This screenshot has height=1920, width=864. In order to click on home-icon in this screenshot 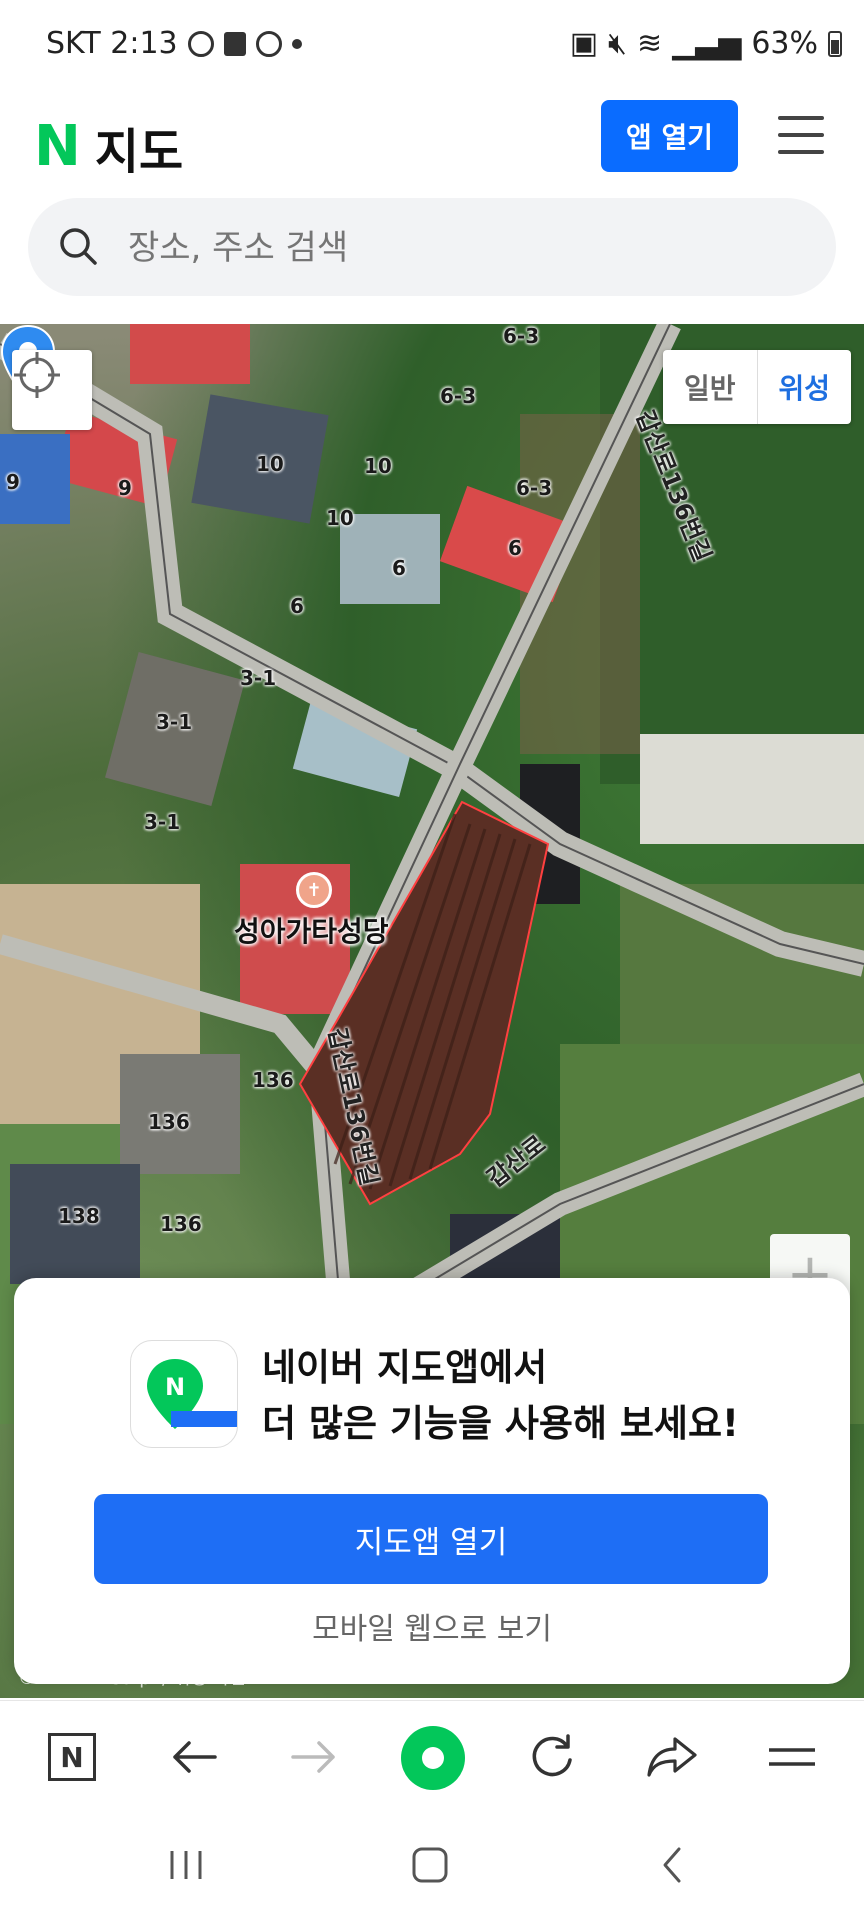, I will do `click(430, 1865)`.